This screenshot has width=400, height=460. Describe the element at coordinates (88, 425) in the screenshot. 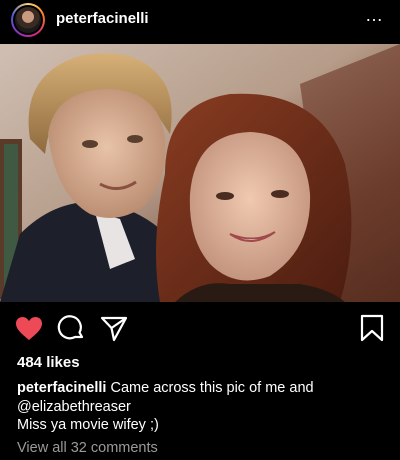

I see `caption-second-line: Miss ya movie wifey ;)` at that location.